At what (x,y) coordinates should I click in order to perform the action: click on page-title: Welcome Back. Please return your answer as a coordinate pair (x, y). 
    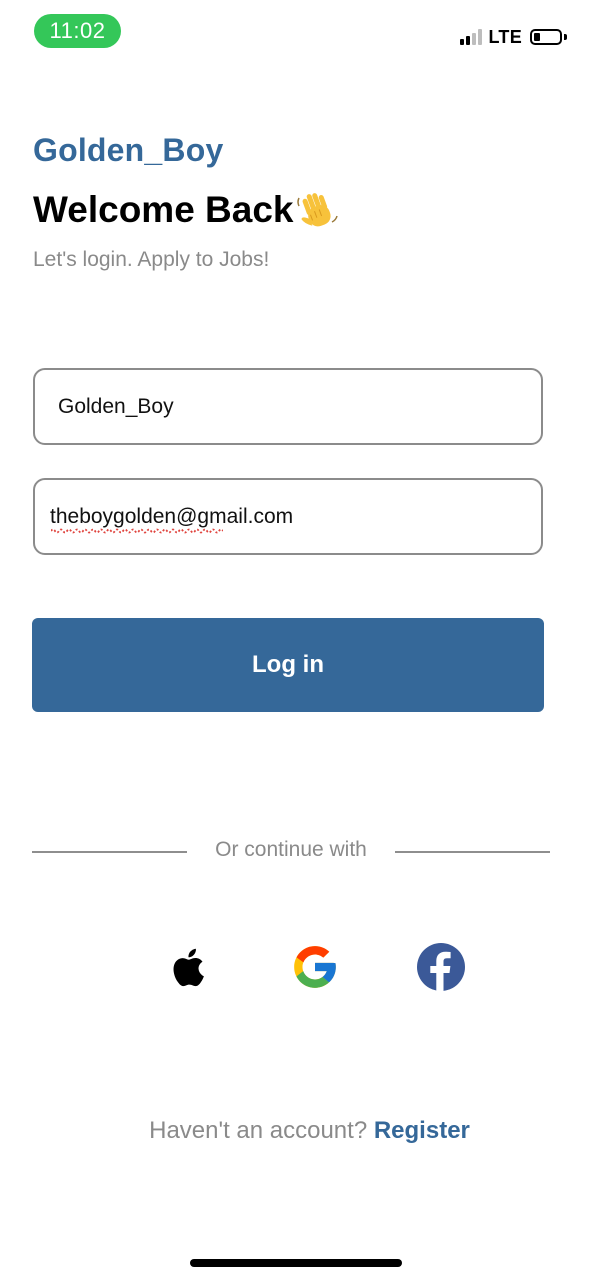
    Looking at the image, I should click on (186, 210).